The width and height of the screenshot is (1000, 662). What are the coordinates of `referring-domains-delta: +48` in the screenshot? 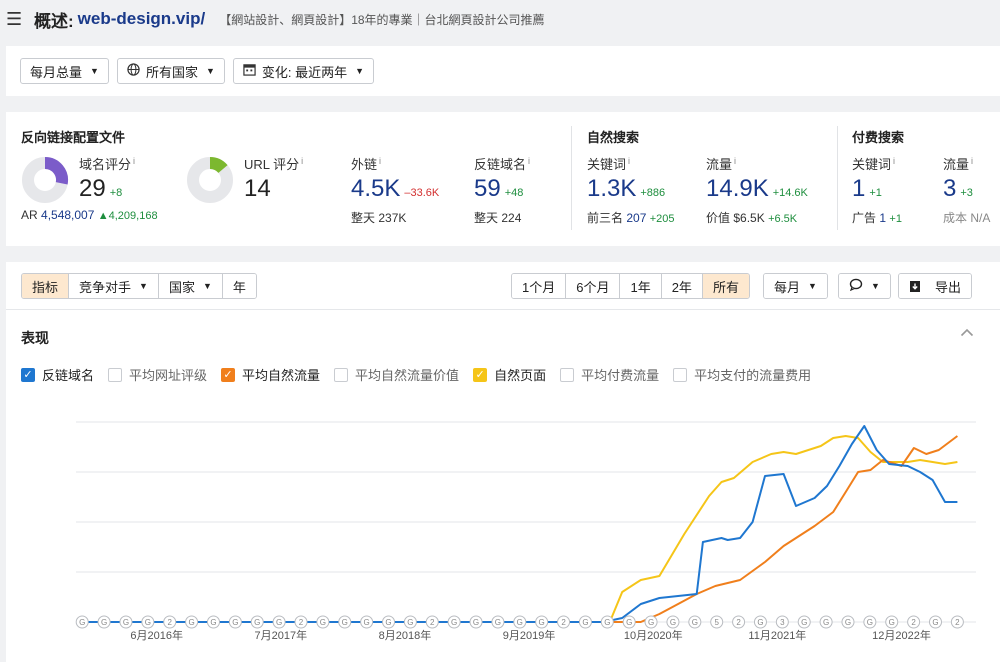 It's located at (514, 193).